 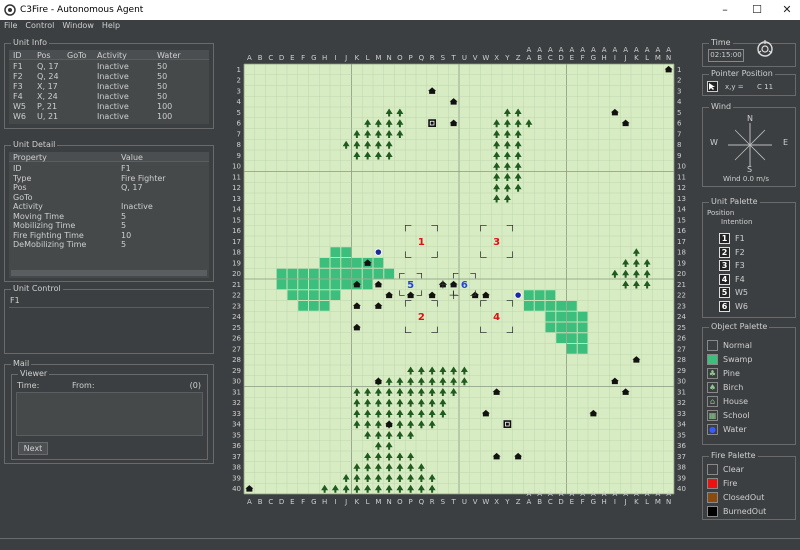 What do you see at coordinates (400, 26) in the screenshot?
I see `menu-bar: File Control Window Help` at bounding box center [400, 26].